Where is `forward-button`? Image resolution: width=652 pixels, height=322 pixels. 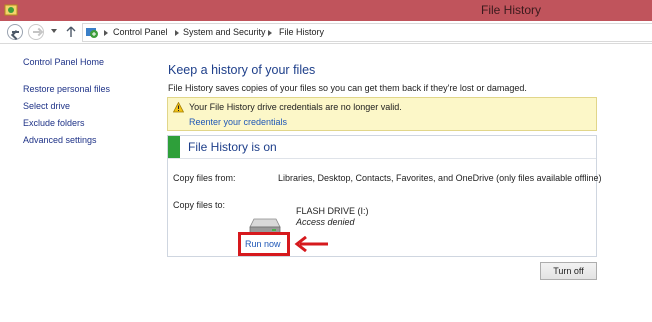 forward-button is located at coordinates (36, 32).